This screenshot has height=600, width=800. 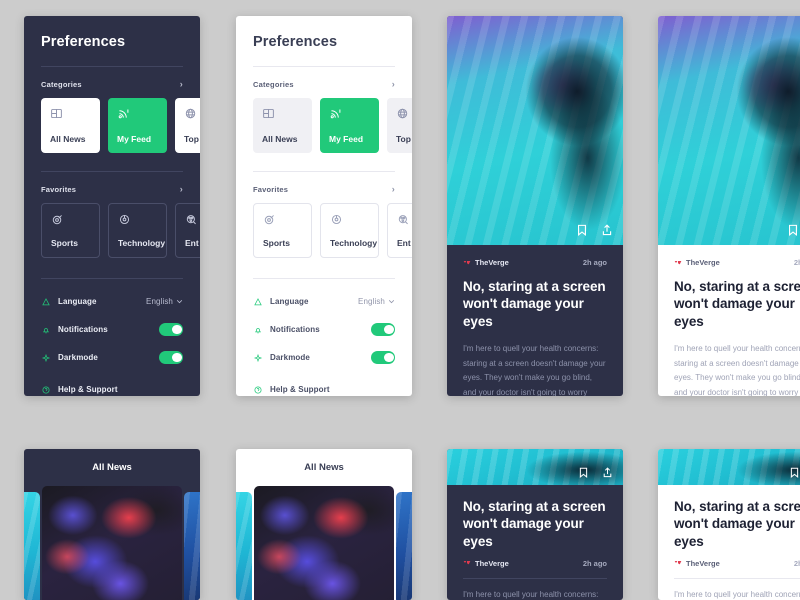 What do you see at coordinates (258, 330) in the screenshot?
I see `bell-icon` at bounding box center [258, 330].